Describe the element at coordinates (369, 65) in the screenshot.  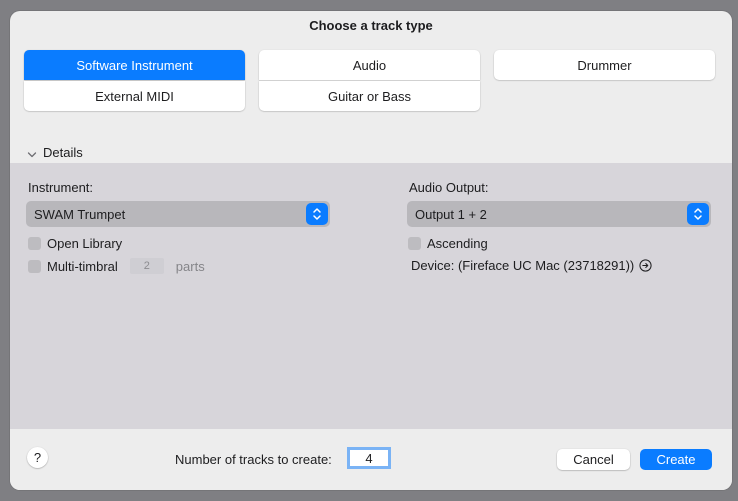
I see `audio-button: Audio` at that location.